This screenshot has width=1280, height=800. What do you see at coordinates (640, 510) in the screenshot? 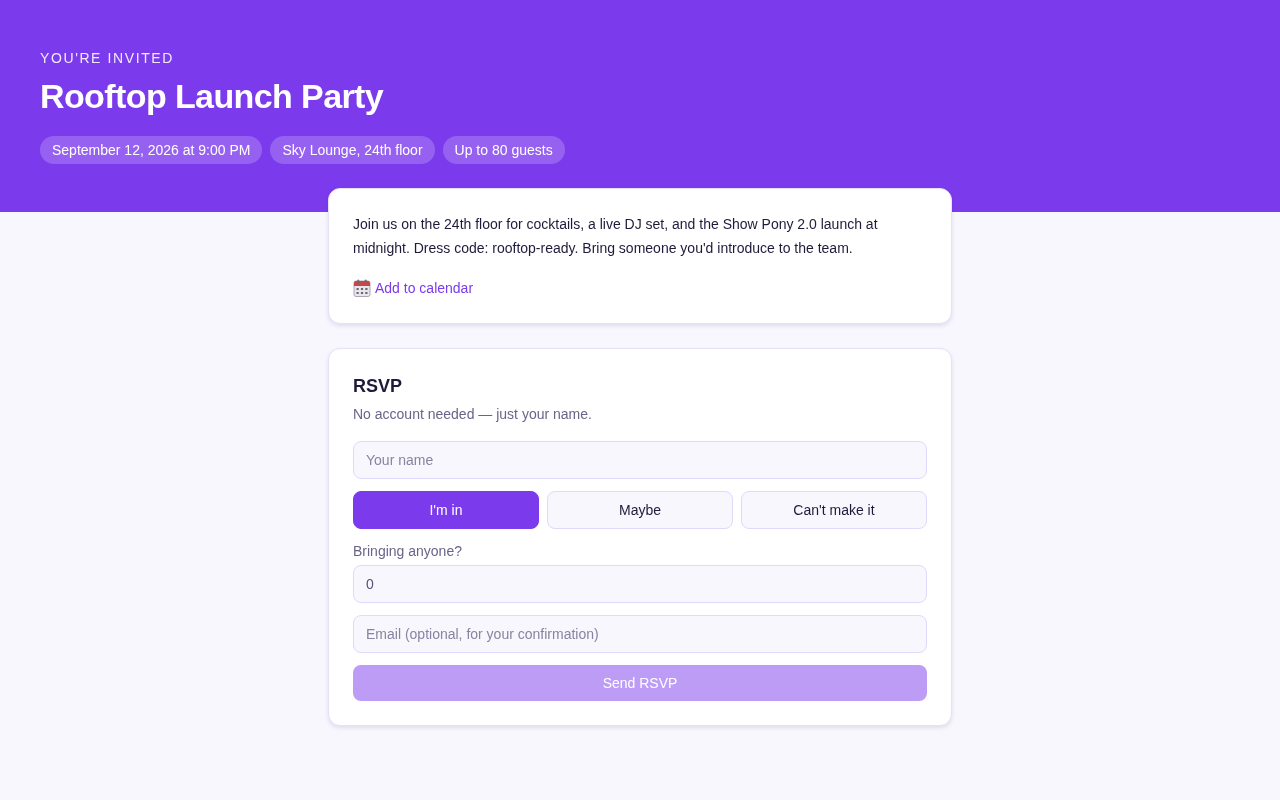
I see `rsvp-option-button: Maybe` at bounding box center [640, 510].